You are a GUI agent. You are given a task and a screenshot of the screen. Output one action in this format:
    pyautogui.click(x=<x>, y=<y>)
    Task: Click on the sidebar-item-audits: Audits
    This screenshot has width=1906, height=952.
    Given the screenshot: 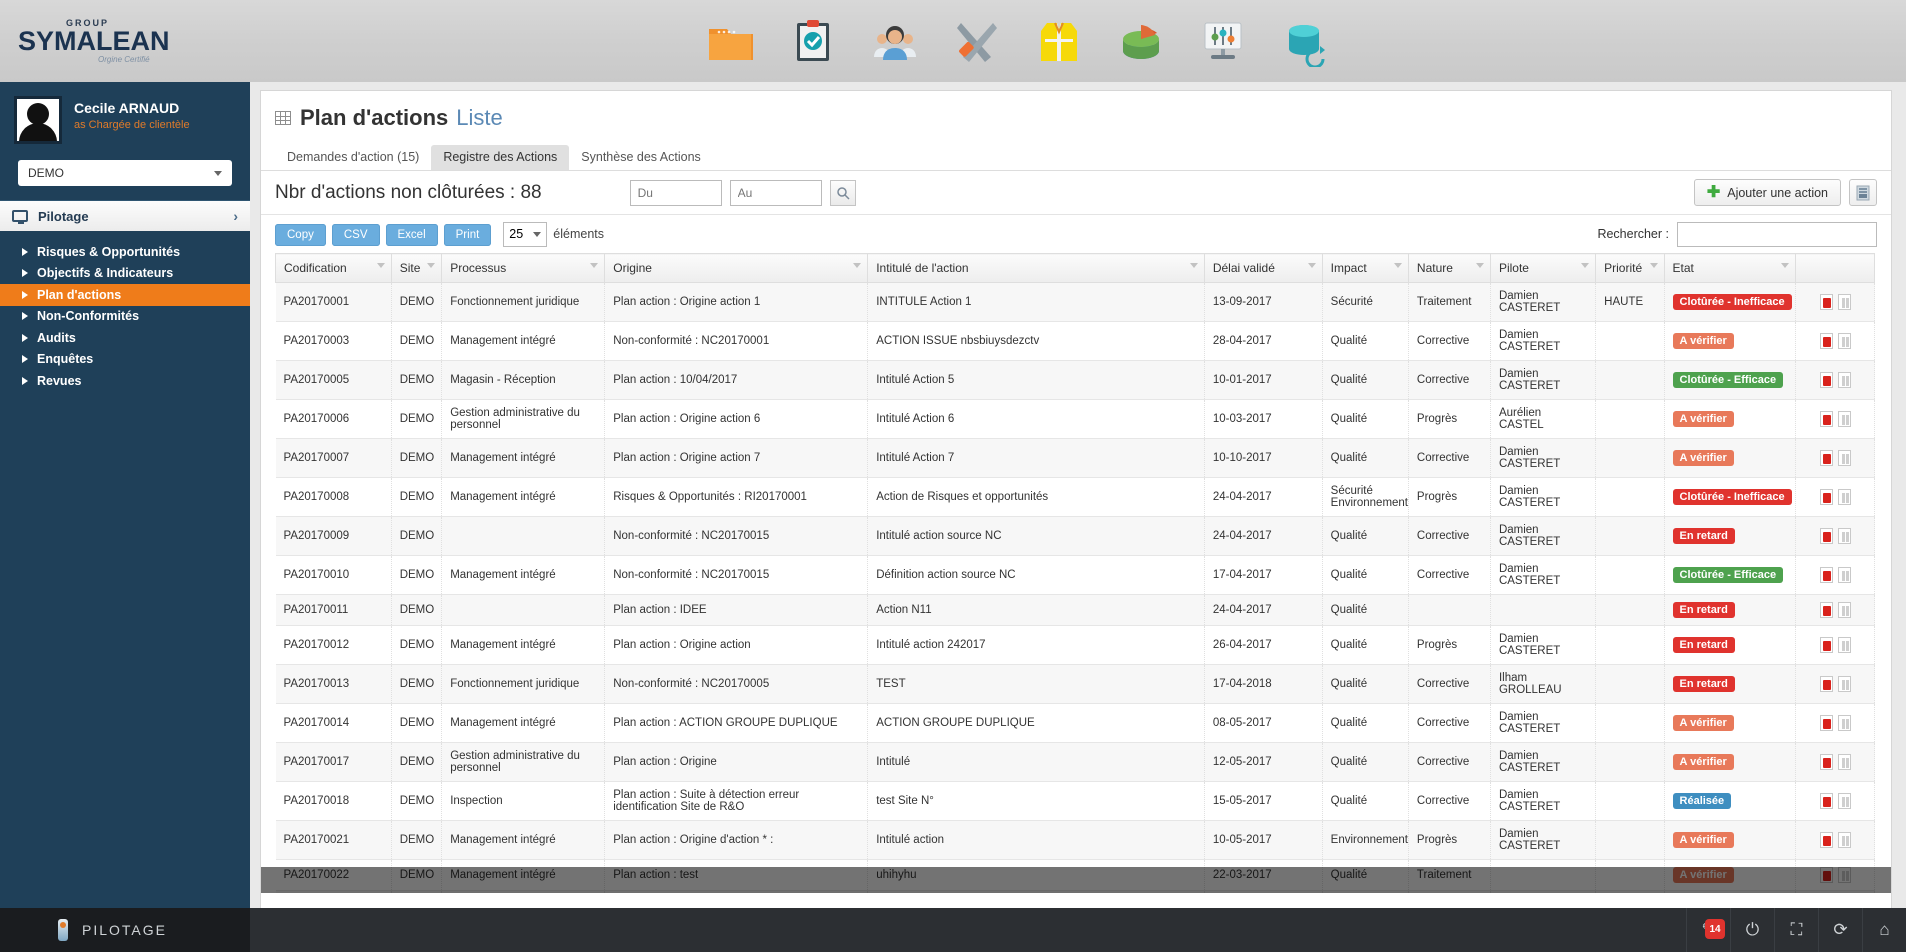 What is the action you would take?
    pyautogui.click(x=125, y=338)
    